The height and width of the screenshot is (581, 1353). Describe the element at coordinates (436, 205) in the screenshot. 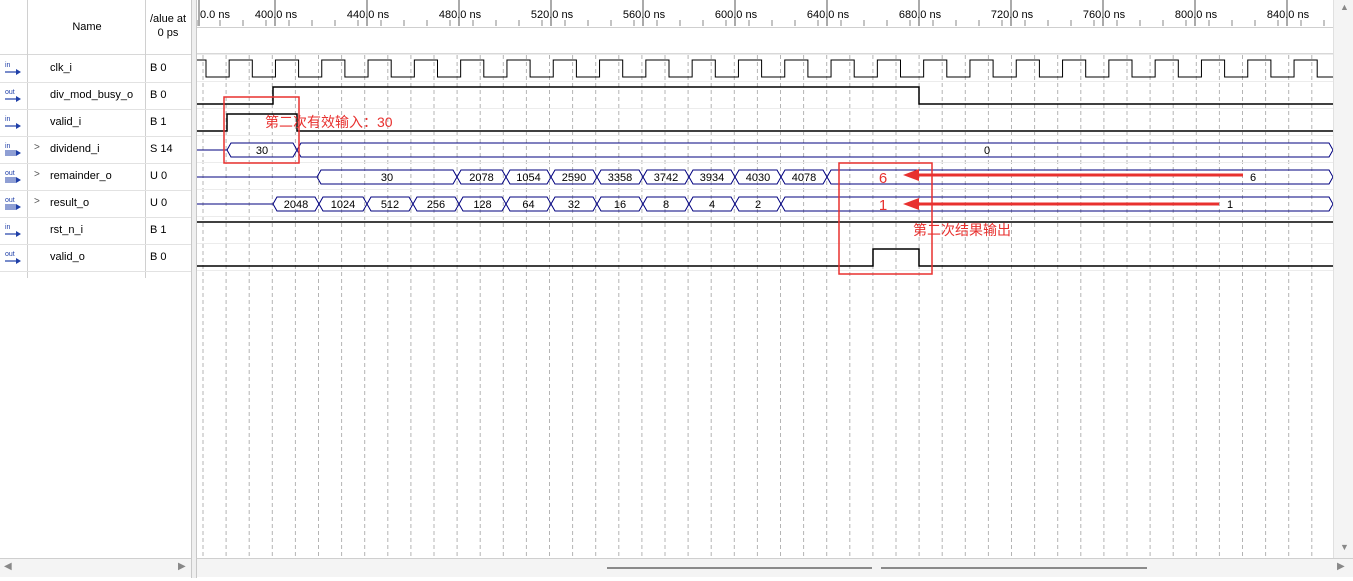

I see `result-o-value: 256` at that location.